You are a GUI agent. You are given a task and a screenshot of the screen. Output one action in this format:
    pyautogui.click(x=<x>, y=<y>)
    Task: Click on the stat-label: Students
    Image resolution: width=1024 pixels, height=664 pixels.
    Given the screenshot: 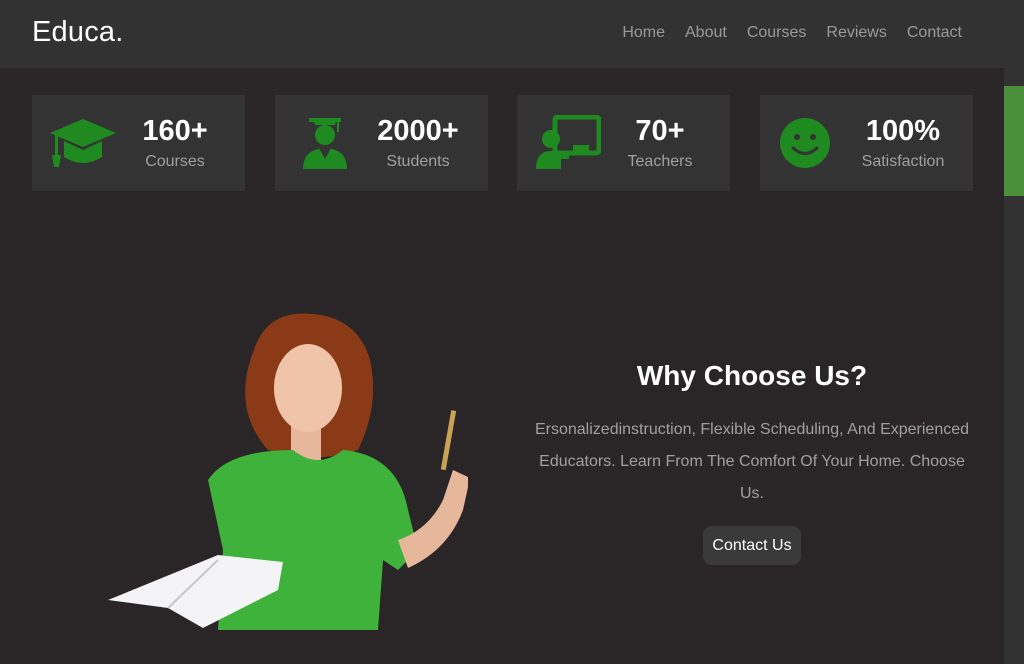 What is the action you would take?
    pyautogui.click(x=418, y=161)
    